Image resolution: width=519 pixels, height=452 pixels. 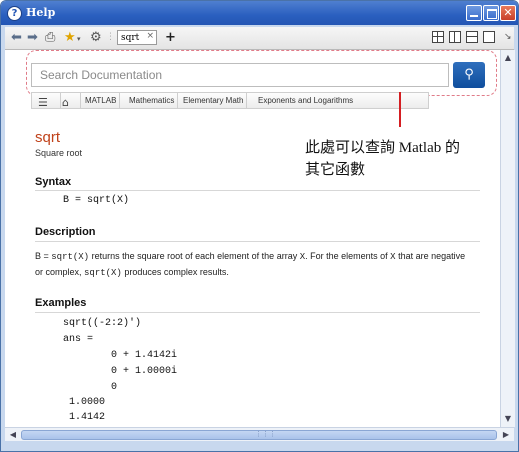 What do you see at coordinates (259, 38) in the screenshot?
I see `toolbar: ⬅ ➡ ⎙ ★ ▾ ⚙ ⋮ sqrt × + ↘` at bounding box center [259, 38].